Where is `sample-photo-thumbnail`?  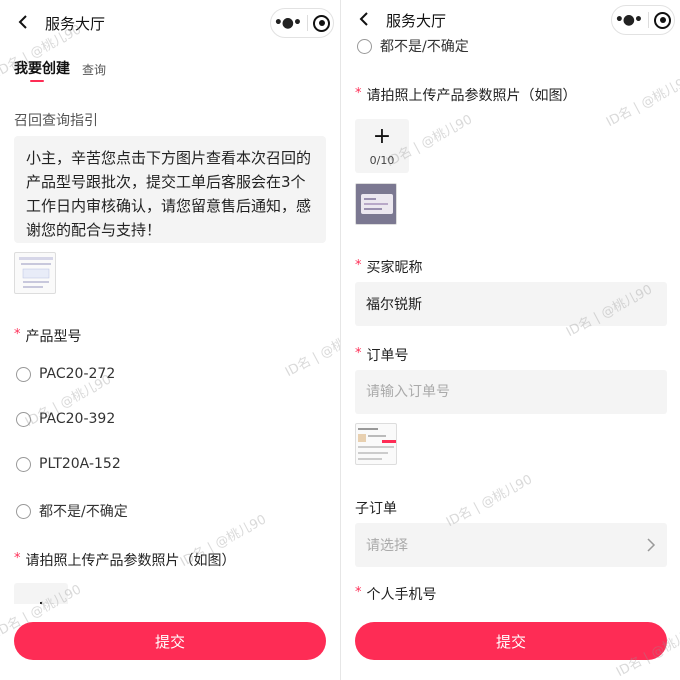
sample-photo-thumbnail is located at coordinates (376, 204).